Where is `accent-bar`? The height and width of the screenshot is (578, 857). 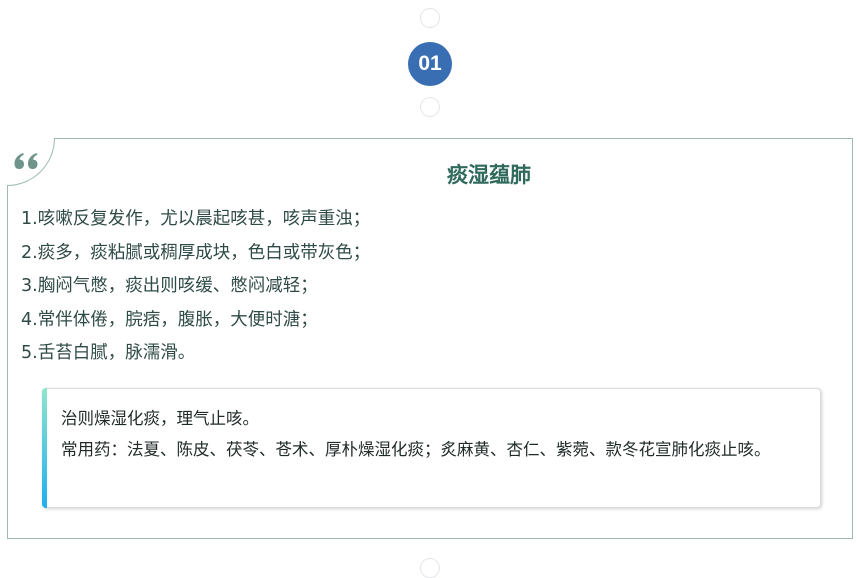 accent-bar is located at coordinates (44, 448).